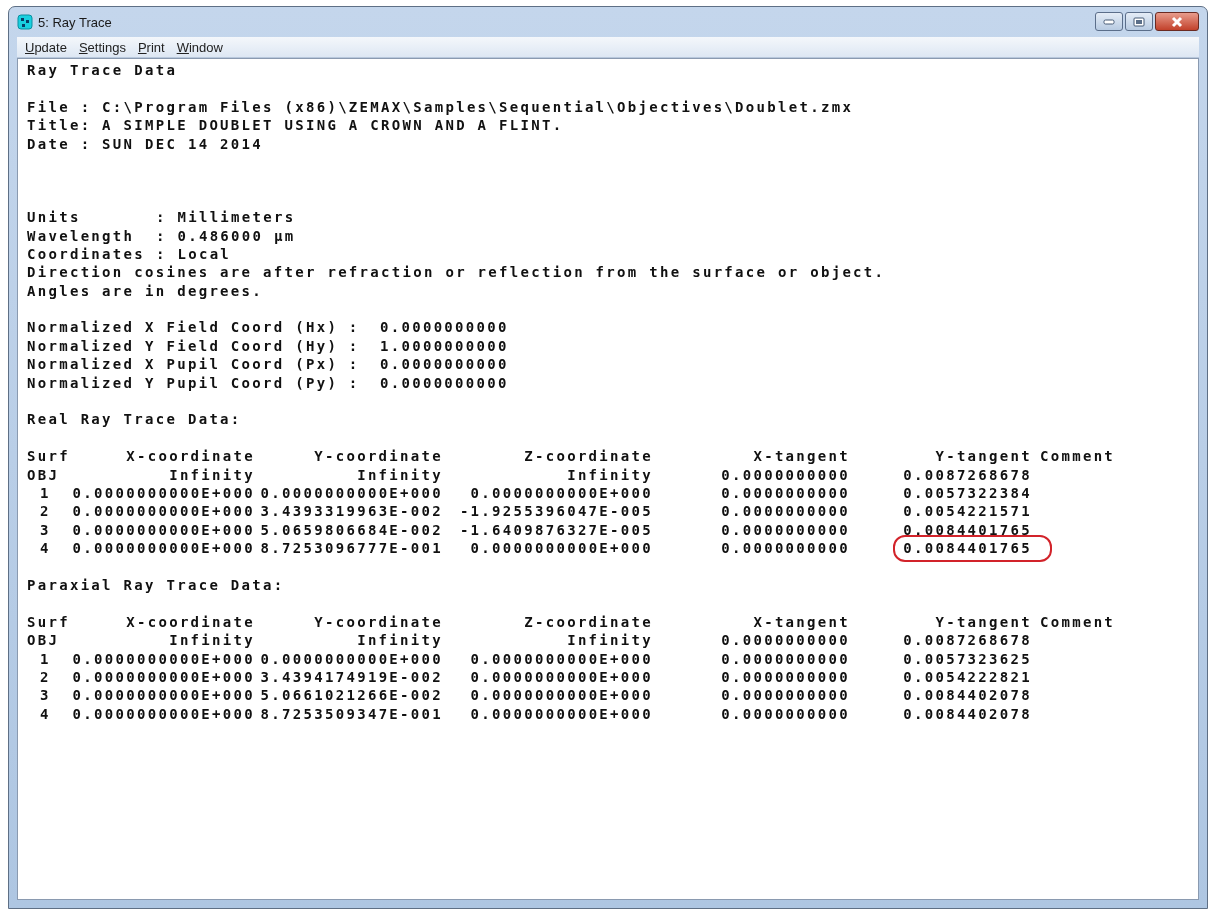 The image size is (1216, 919). I want to click on coord-value: 1.0000000000, so click(444, 346).